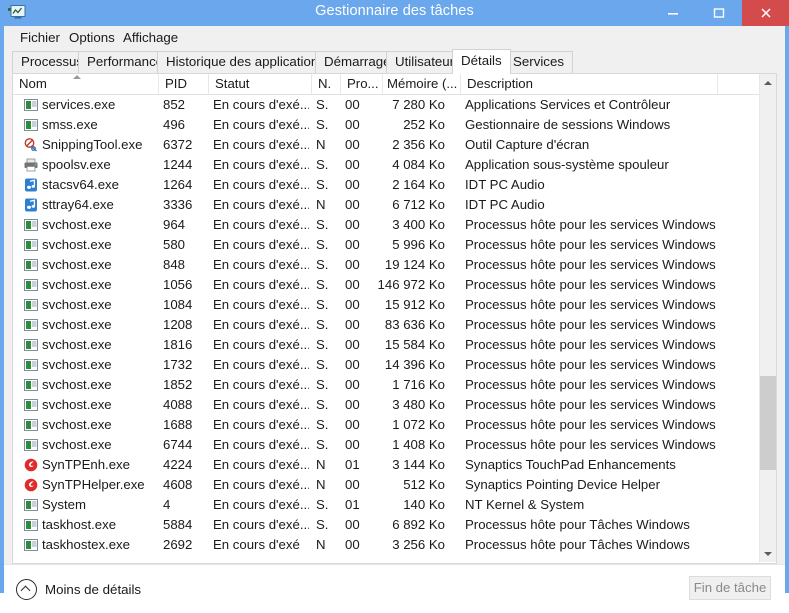 This screenshot has height=613, width=789. Describe the element at coordinates (17, 12) in the screenshot. I see `task-manager-icon` at that location.